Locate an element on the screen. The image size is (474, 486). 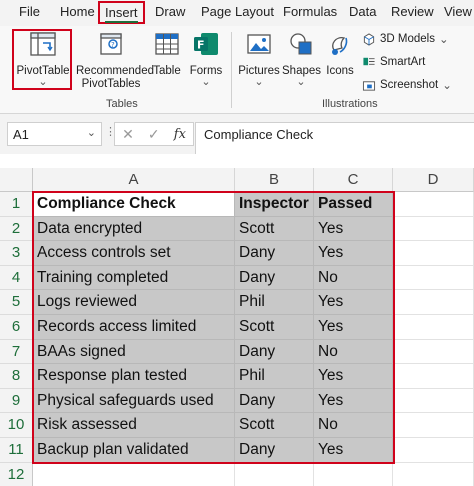
insert-function-icon: fx is located at coordinates (180, 134).